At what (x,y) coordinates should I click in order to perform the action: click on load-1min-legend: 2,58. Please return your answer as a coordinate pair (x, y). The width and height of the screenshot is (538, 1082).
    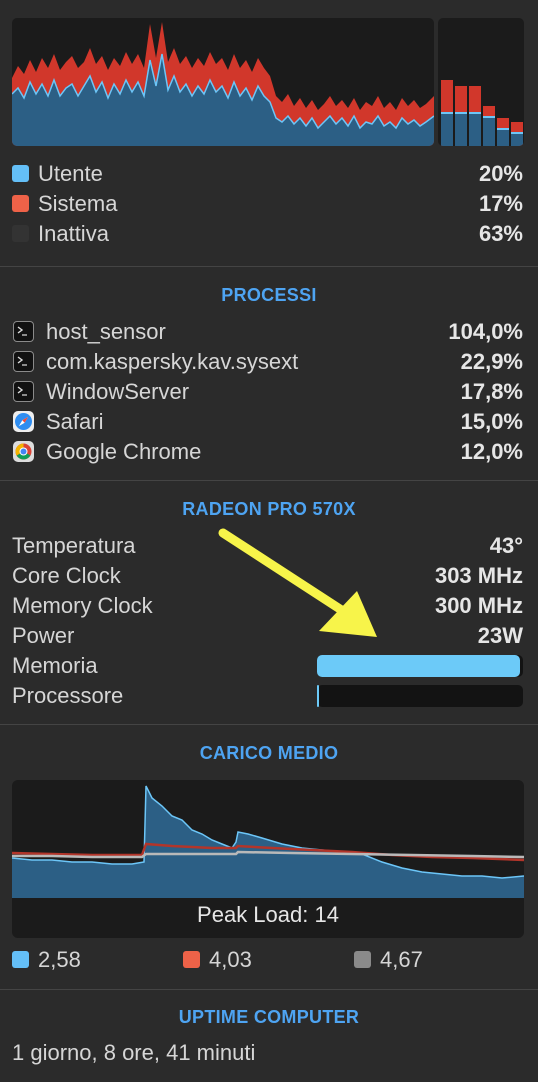
    Looking at the image, I should click on (46, 960).